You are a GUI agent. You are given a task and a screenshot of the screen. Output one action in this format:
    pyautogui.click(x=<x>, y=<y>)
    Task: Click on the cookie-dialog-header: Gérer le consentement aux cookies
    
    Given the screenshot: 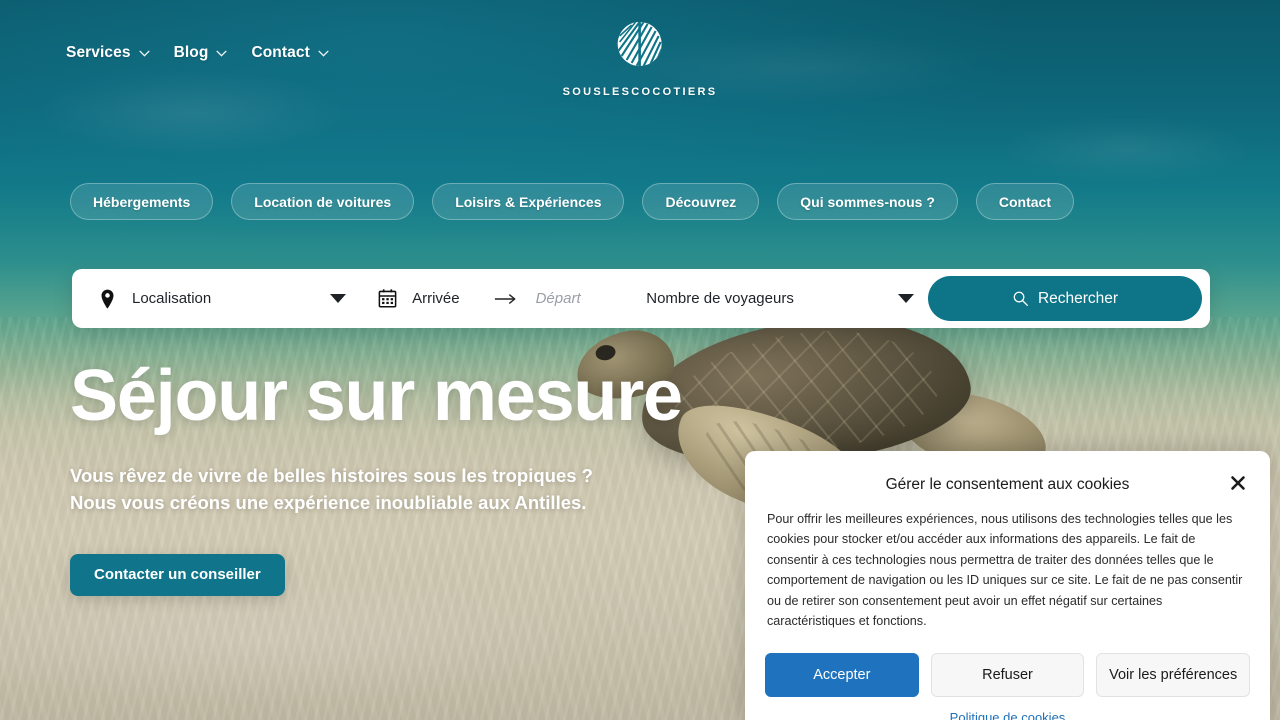 What is the action you would take?
    pyautogui.click(x=1007, y=485)
    